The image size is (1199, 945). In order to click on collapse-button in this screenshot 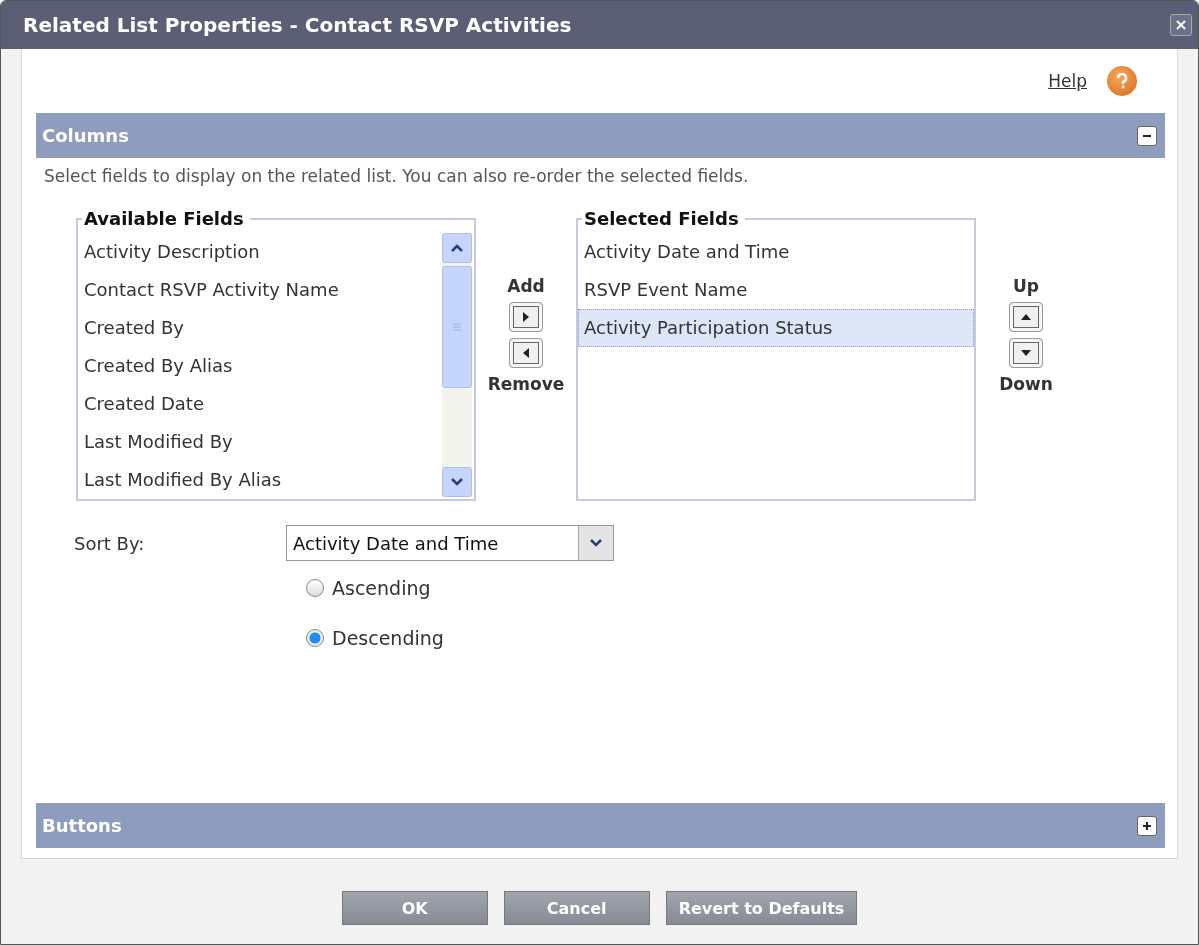, I will do `click(1147, 135)`.